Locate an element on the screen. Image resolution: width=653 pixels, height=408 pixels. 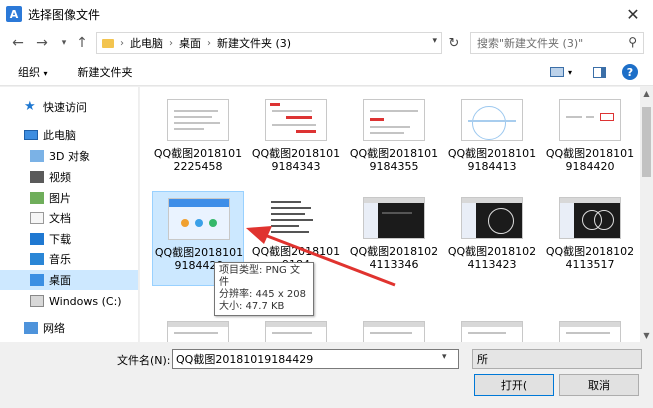
file-item: QQ截图20181019184413 is located at coordinates (492, 140).